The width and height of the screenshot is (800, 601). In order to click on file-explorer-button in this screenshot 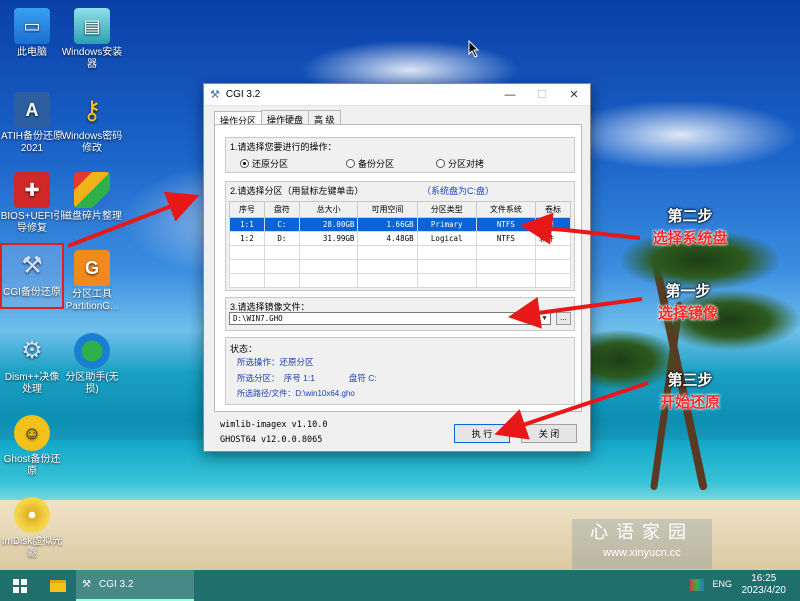, I will do `click(58, 585)`.